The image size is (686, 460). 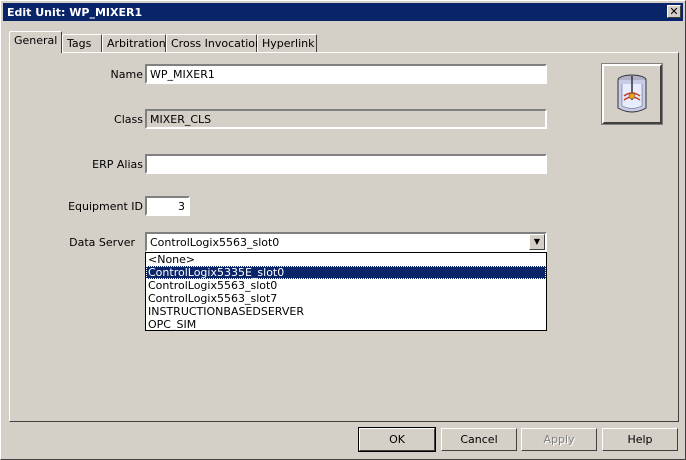 I want to click on list-item: <None>, so click(x=346, y=259).